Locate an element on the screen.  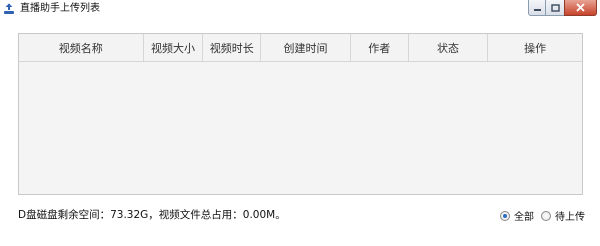
table-header: 视频名称 视频大小 视频时长 创建时间 作者 状态 操作 is located at coordinates (300, 48).